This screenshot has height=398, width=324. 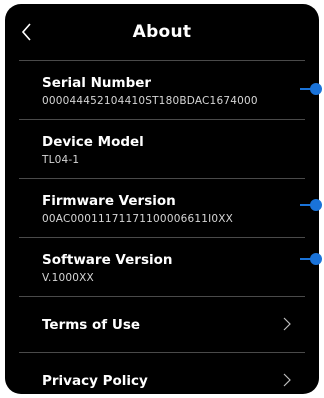 I want to click on firmware-version-callout, so click(x=311, y=205).